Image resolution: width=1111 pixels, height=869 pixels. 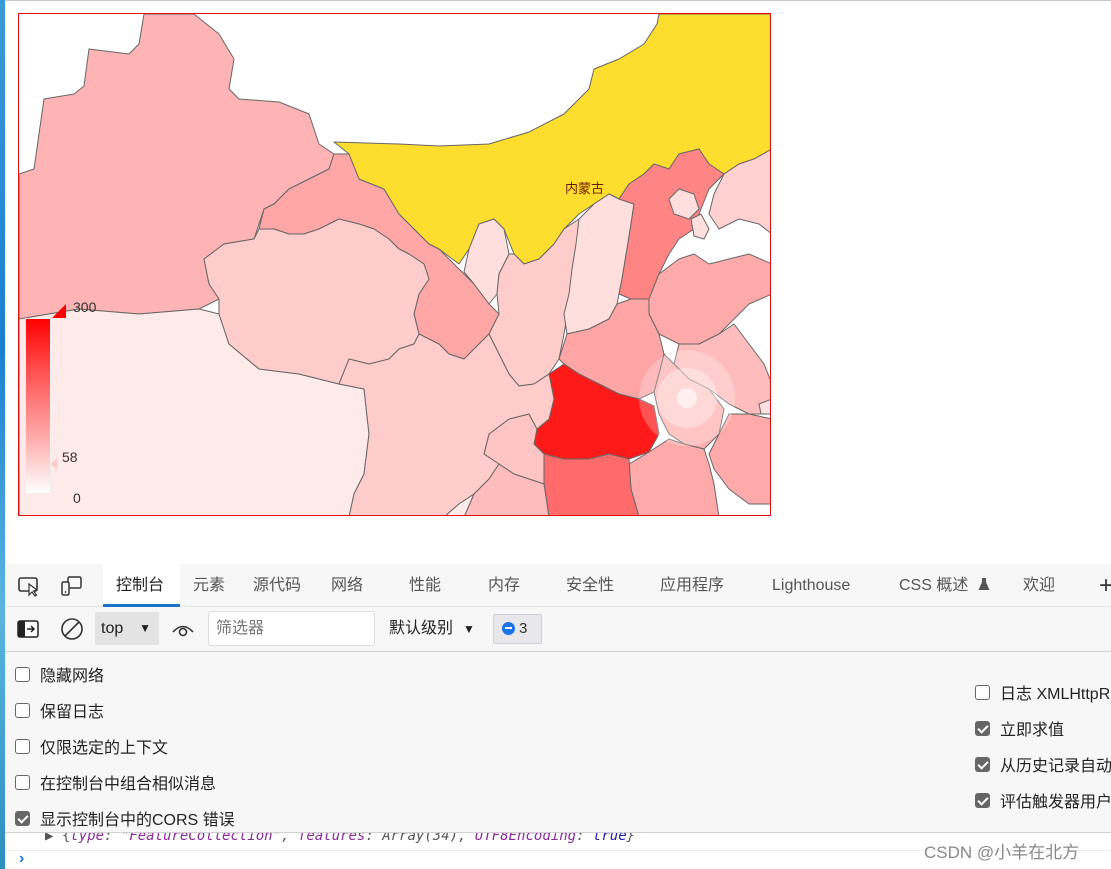 I want to click on console-toolbar: top ▼ 默认级别 ▼ 3, so click(x=558, y=629).